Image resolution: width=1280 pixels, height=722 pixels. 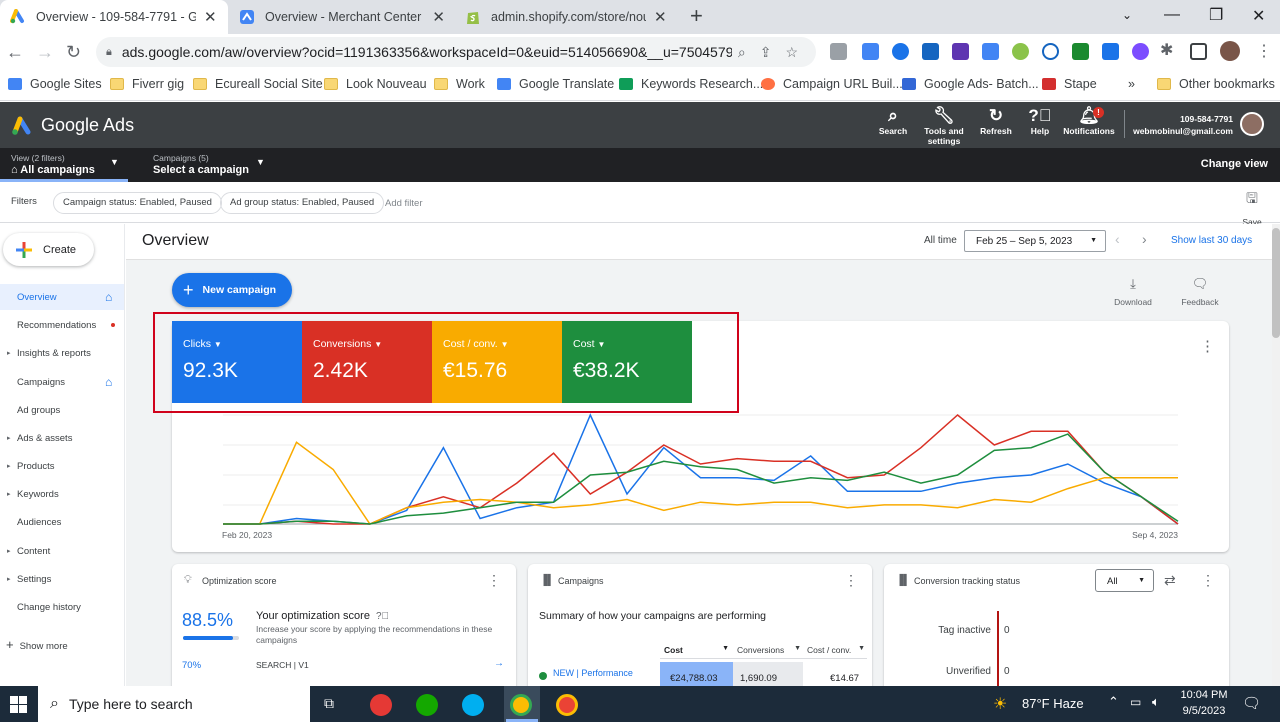 What do you see at coordinates (1020, 51) in the screenshot?
I see `extension-circle-icon` at bounding box center [1020, 51].